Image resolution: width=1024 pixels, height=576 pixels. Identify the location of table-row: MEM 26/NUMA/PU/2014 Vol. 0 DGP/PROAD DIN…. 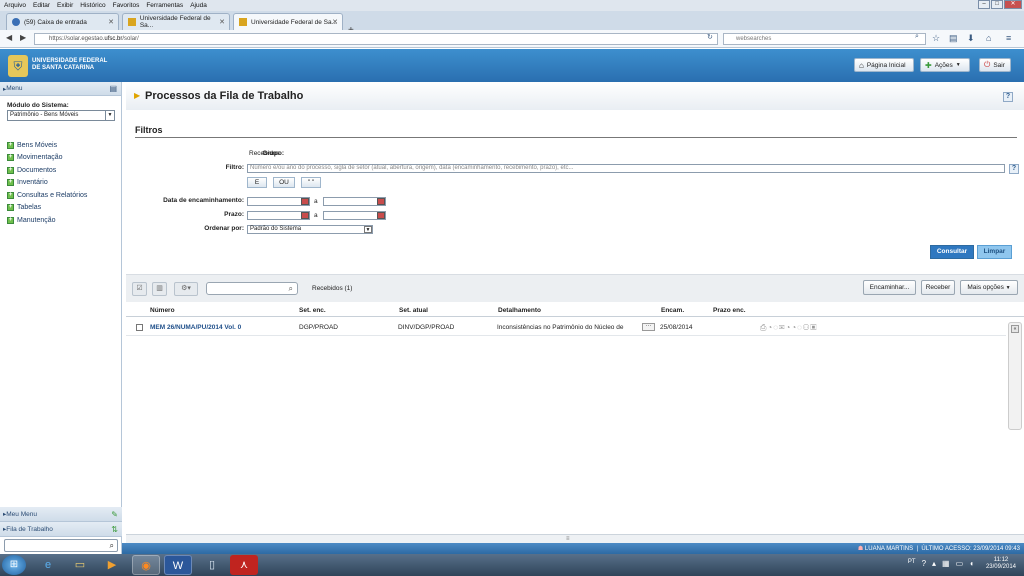
(566, 328).